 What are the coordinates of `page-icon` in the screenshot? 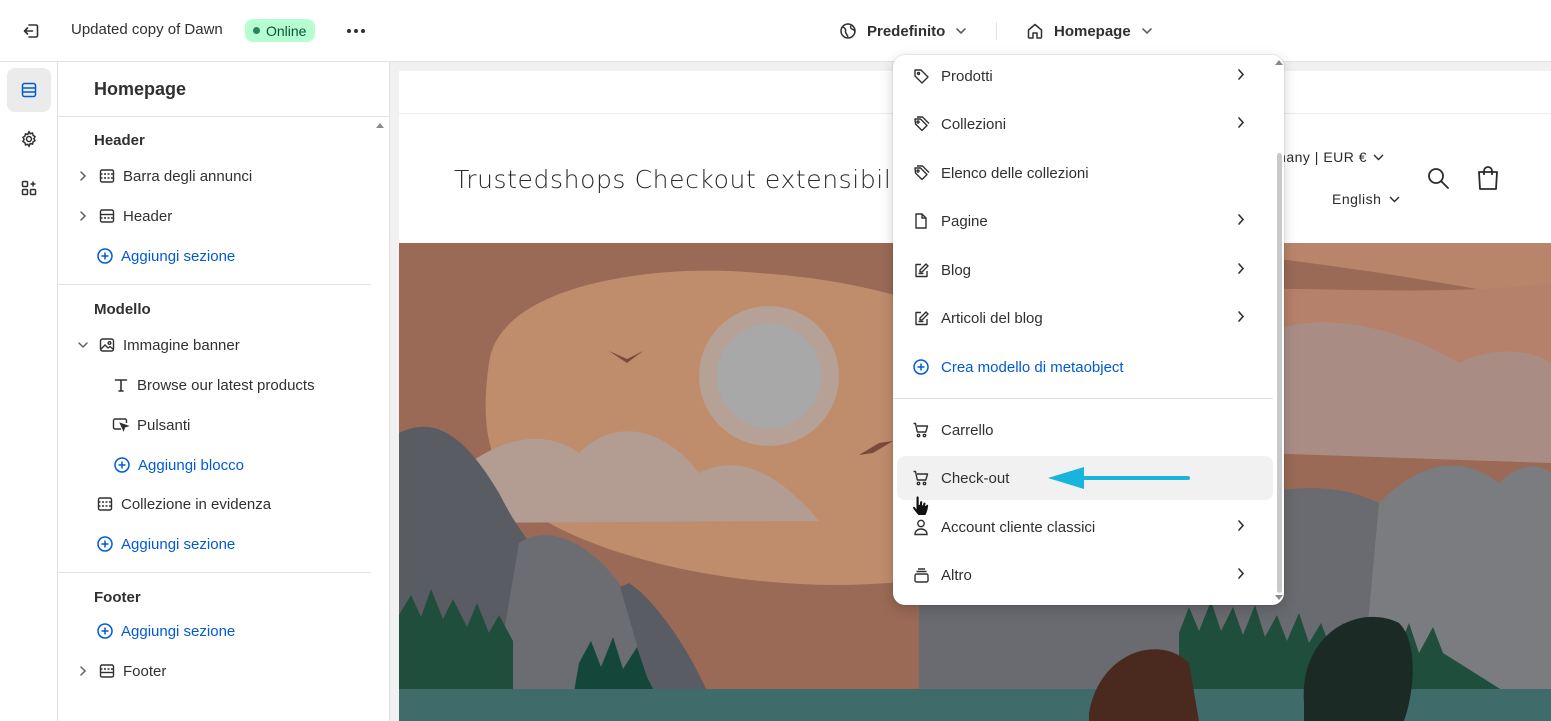 It's located at (921, 221).